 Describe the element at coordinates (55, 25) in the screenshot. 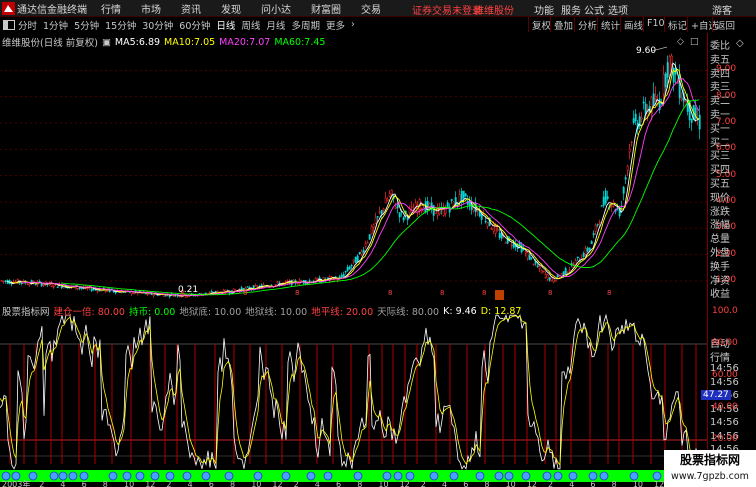

I see `period-1min: 1分钟` at that location.